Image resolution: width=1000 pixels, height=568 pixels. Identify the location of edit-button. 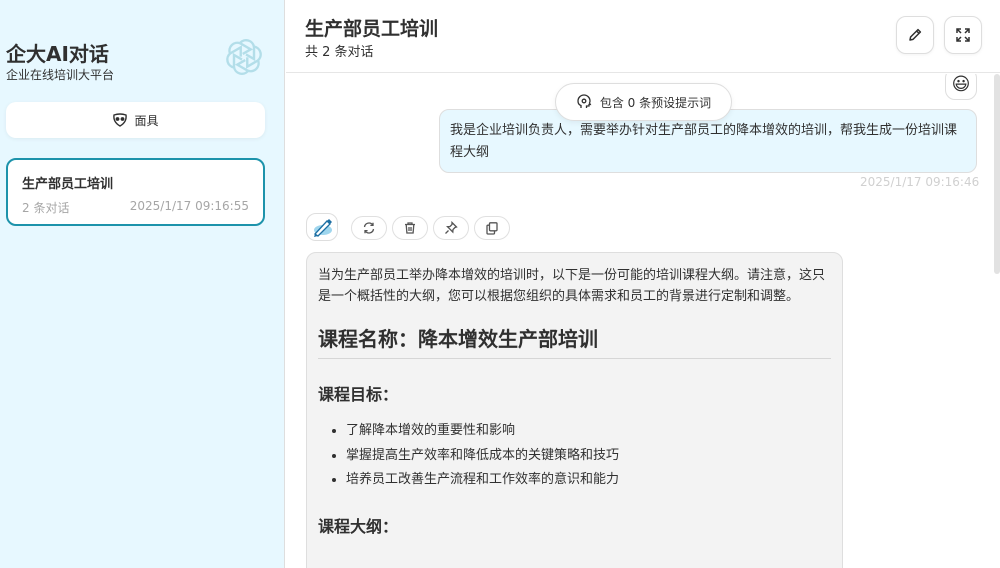
(915, 35).